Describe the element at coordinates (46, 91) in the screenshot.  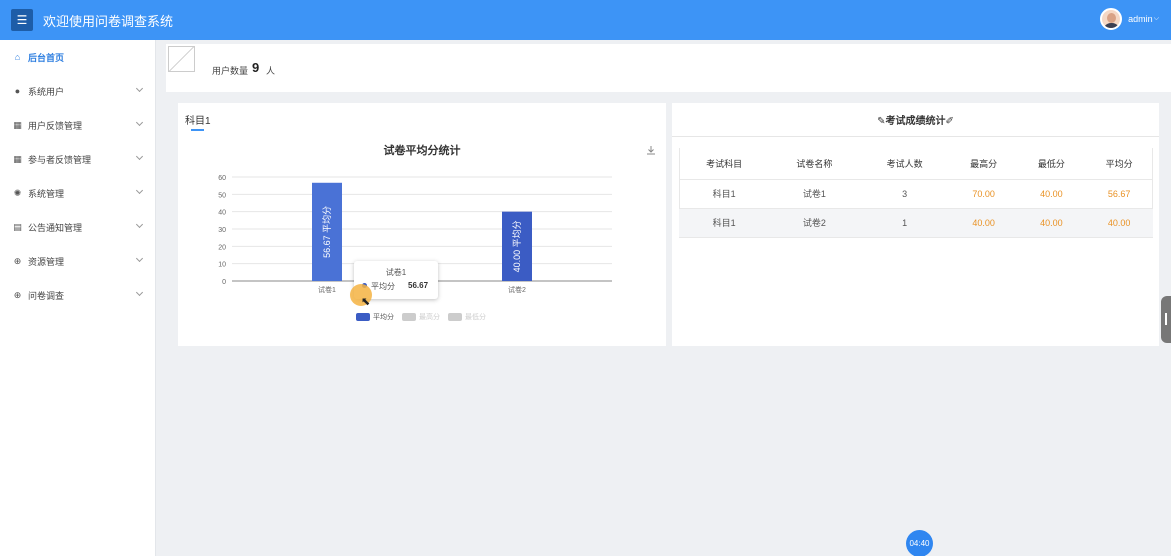
I see `sidebar-item-label: 系统用户` at that location.